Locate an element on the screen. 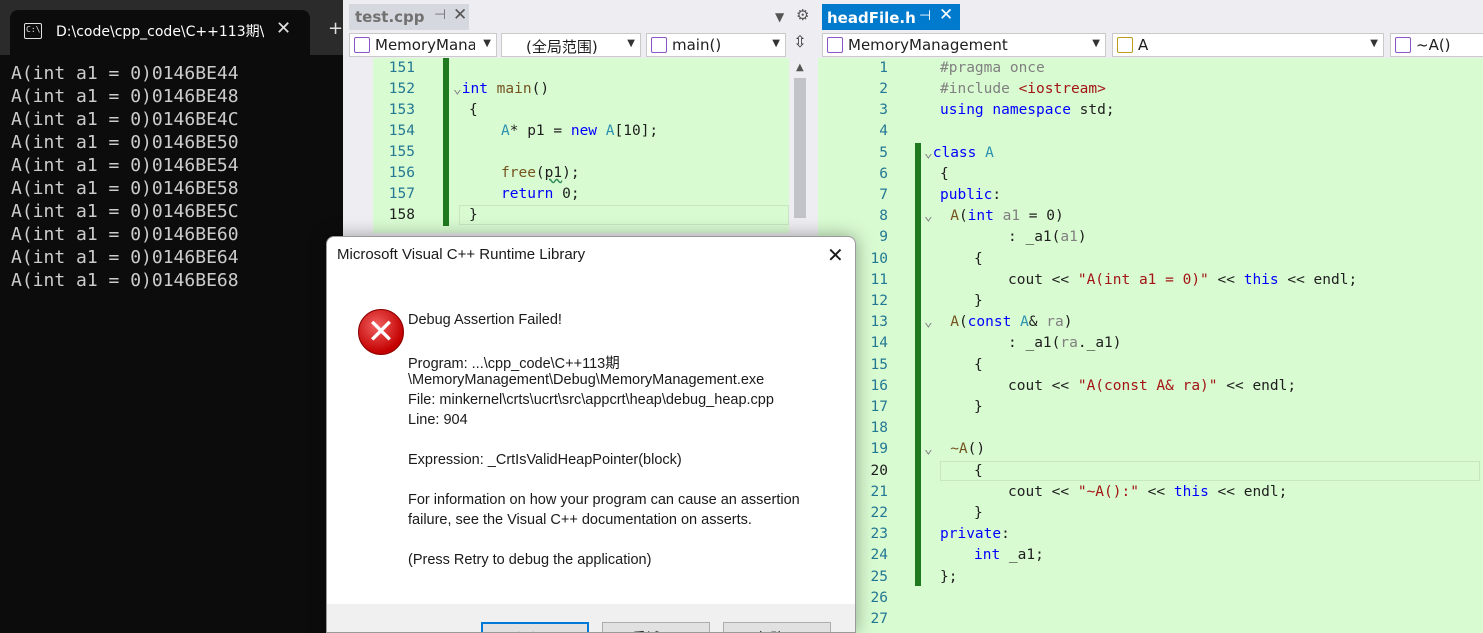 This screenshot has width=1483, height=633. project-combo-value: MemoryManagement is located at coordinates (928, 45).